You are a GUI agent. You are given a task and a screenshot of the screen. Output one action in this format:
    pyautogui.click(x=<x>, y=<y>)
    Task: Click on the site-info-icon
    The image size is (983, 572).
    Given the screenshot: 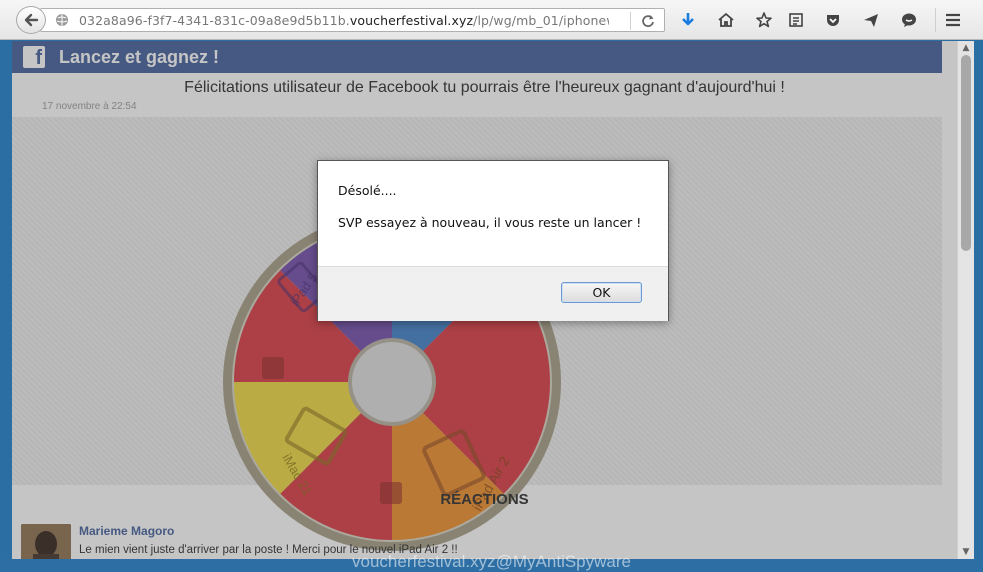 What is the action you would take?
    pyautogui.click(x=62, y=20)
    